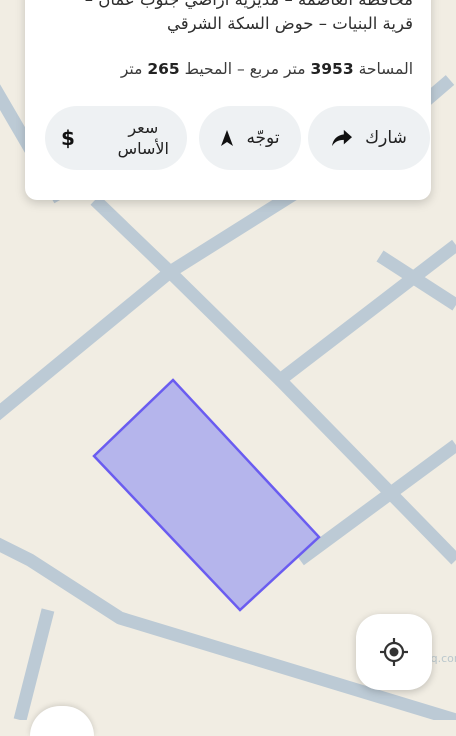  What do you see at coordinates (385, 69) in the screenshot?
I see `area-label: المساحة` at bounding box center [385, 69].